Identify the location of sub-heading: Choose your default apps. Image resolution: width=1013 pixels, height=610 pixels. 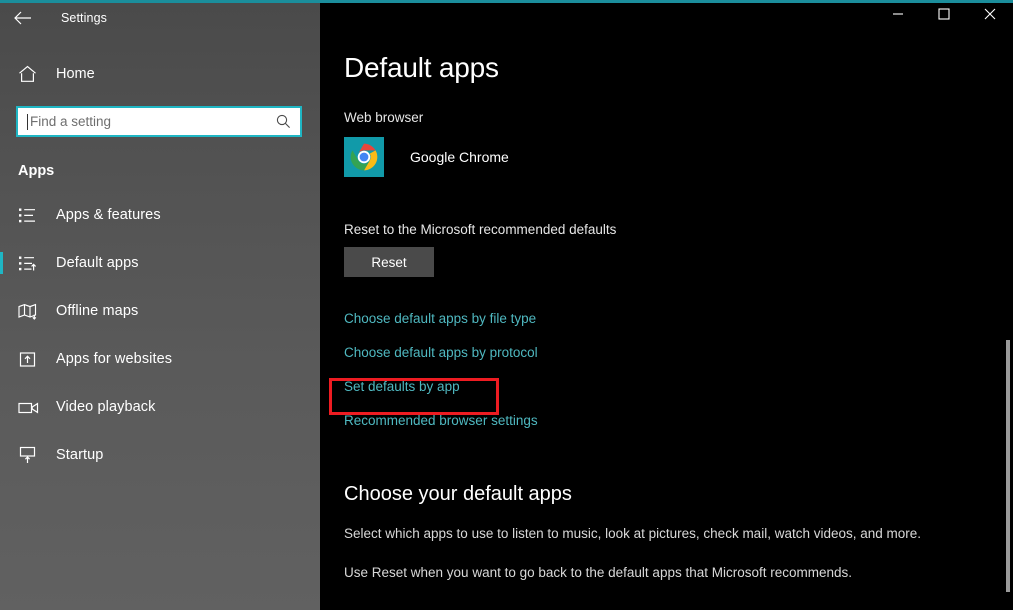
(458, 494).